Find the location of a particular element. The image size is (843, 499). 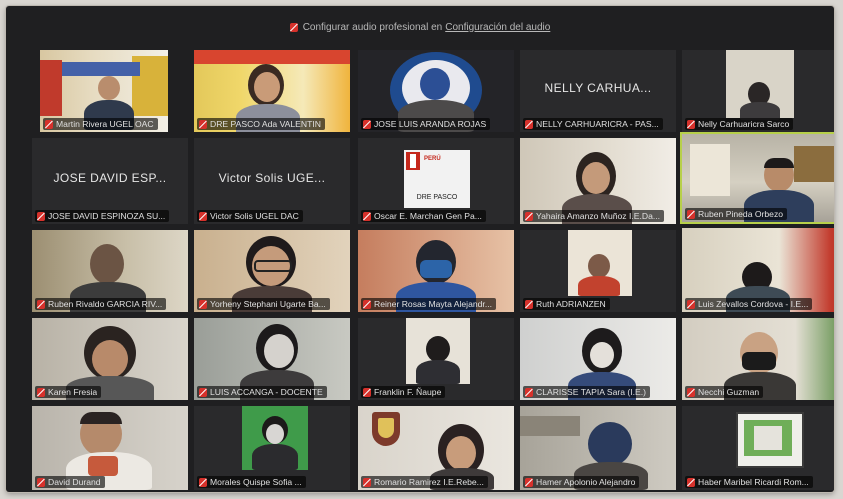

participant-name: Karen Fresia is located at coordinates (73, 392).